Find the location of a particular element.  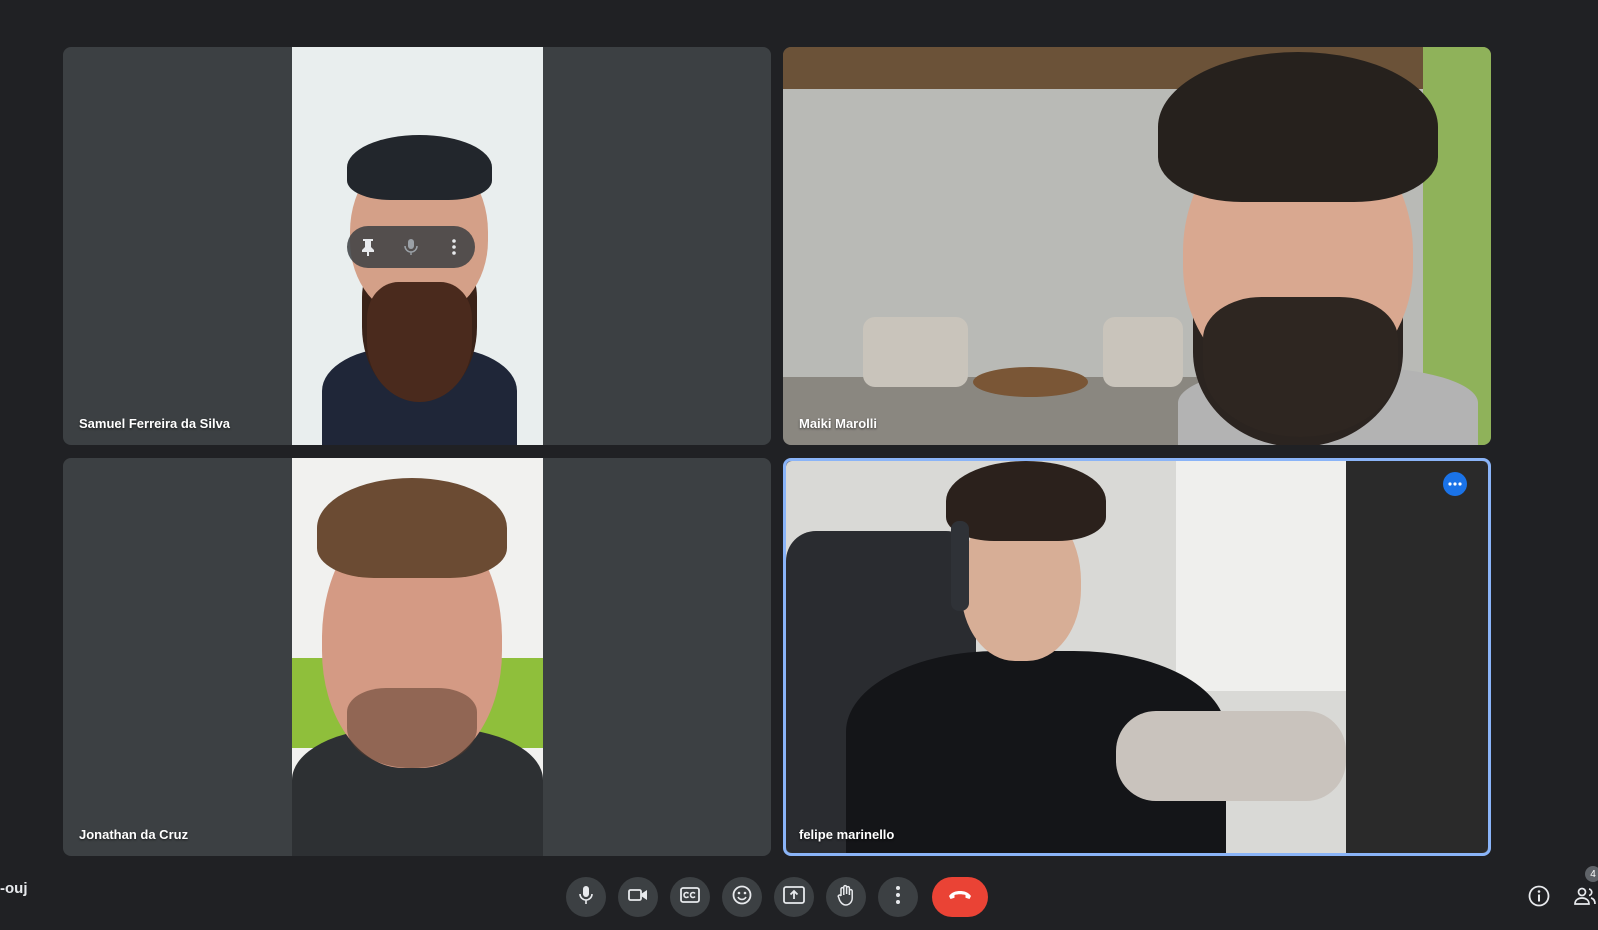

participant-name: Jonathan da Cruz is located at coordinates (134, 834).